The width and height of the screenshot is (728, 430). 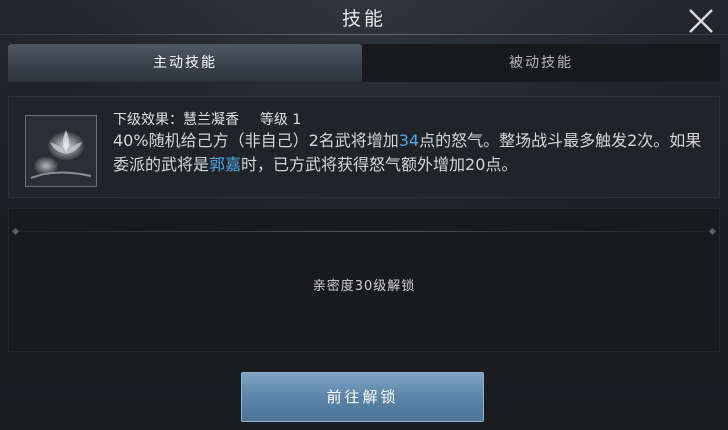 I want to click on skill-level: 等级 1, so click(x=280, y=120).